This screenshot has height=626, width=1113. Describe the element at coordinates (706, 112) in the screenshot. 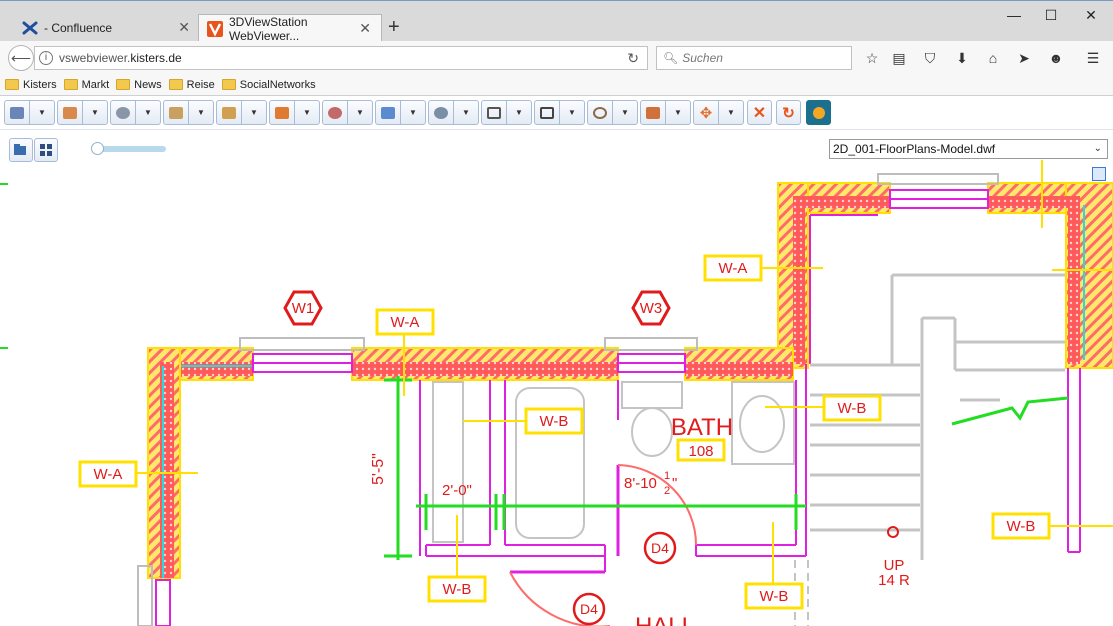

I see `move-icon: ✥` at that location.